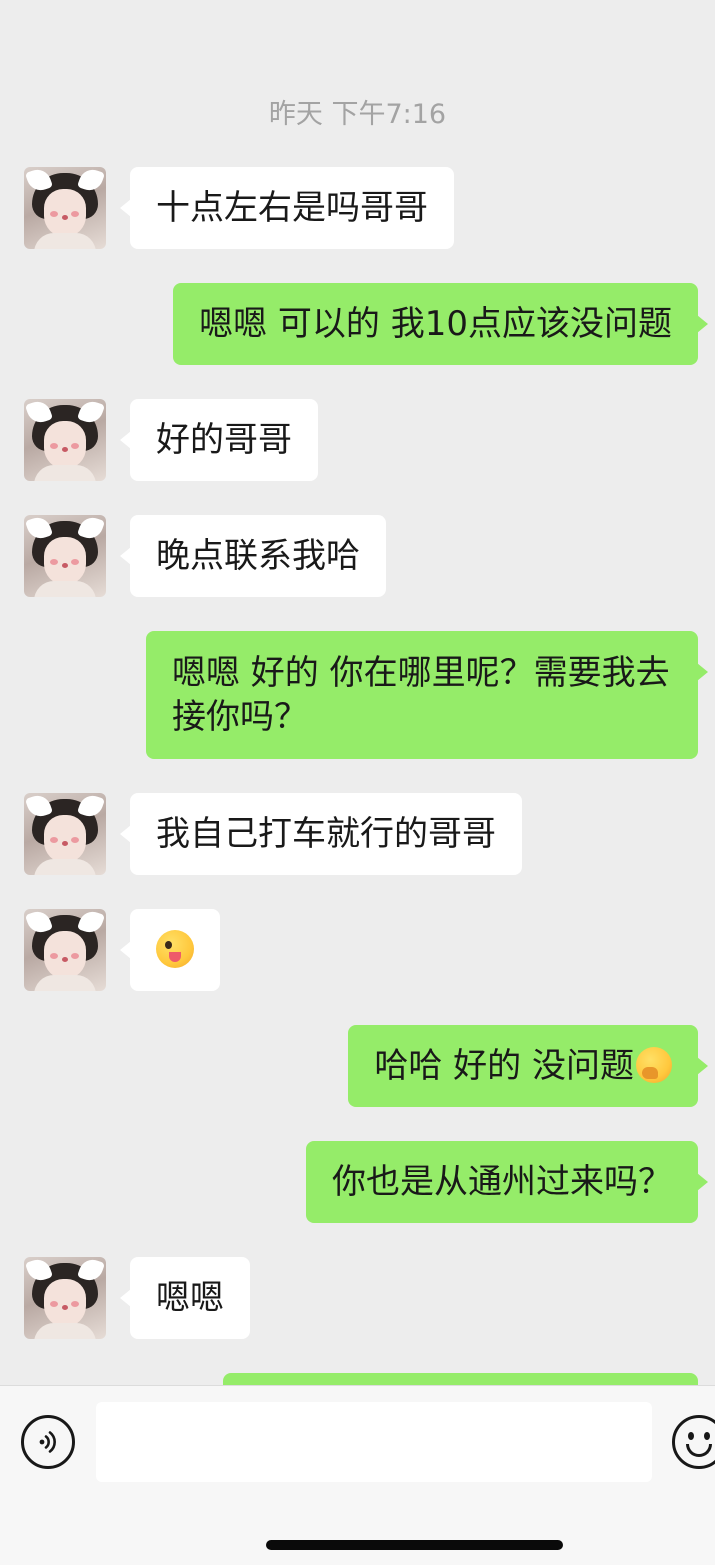  I want to click on message-bubble-outgoing: 你也是从通州过来吗？, so click(507, 1182).